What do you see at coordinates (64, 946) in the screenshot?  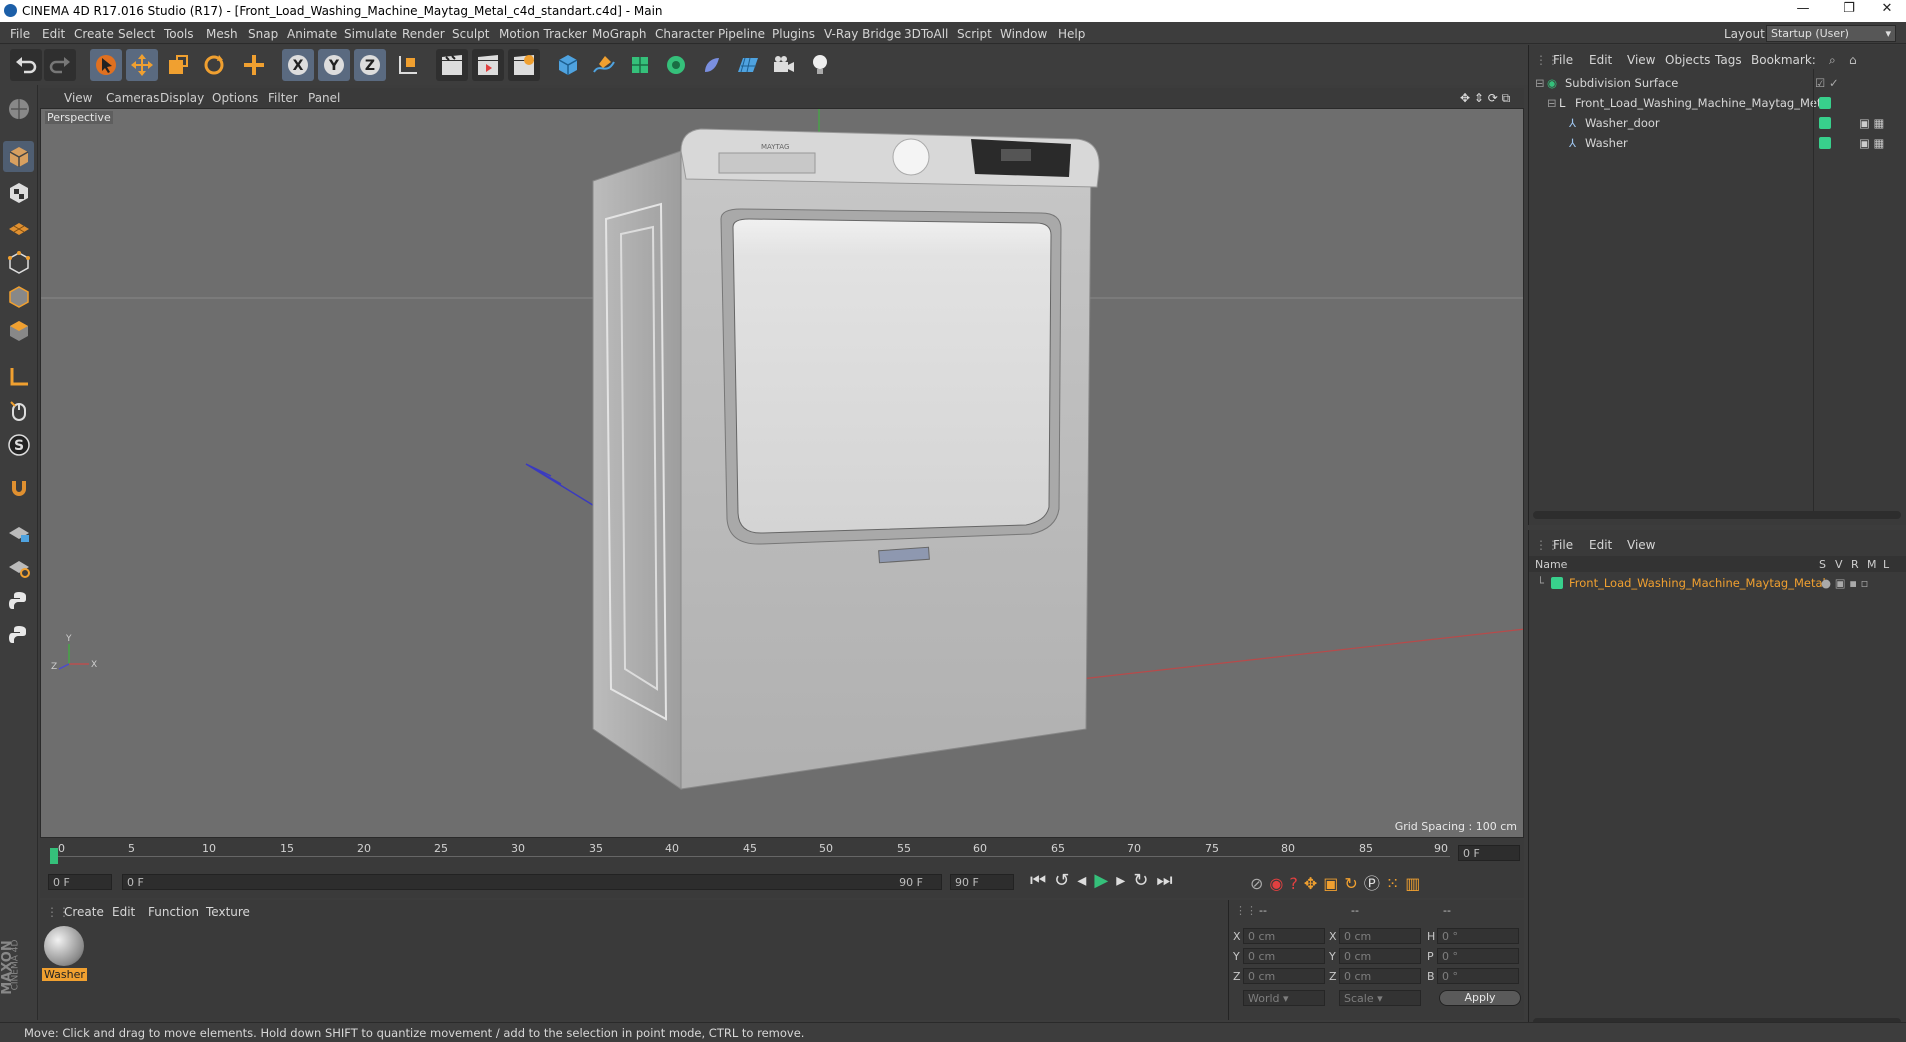 I see `material-preview-sphere` at bounding box center [64, 946].